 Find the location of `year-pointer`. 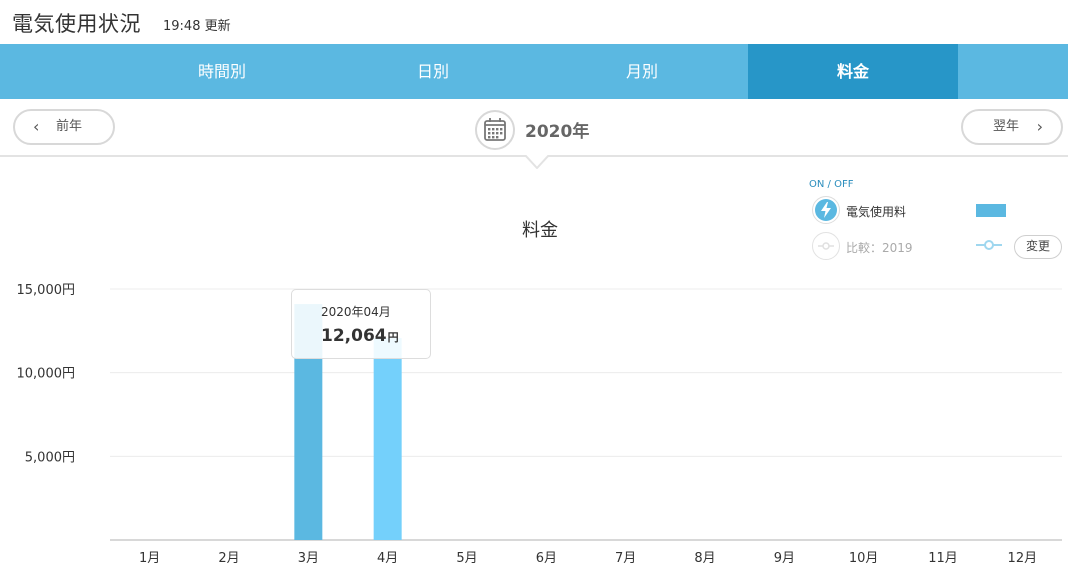

year-pointer is located at coordinates (537, 162).